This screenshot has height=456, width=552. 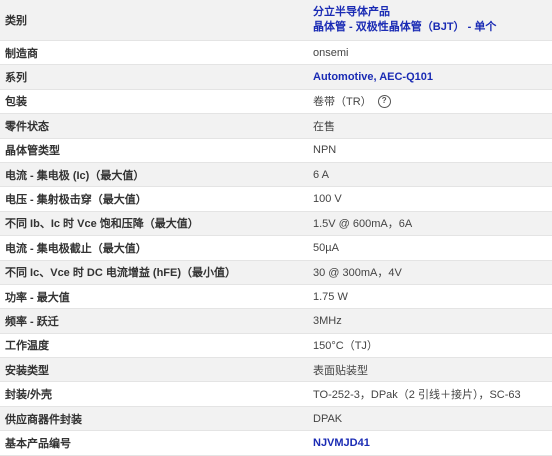 What do you see at coordinates (417, 395) in the screenshot?
I see `attr-value: TO-252-3，DPak（2 引线＋接片），SC-63` at bounding box center [417, 395].